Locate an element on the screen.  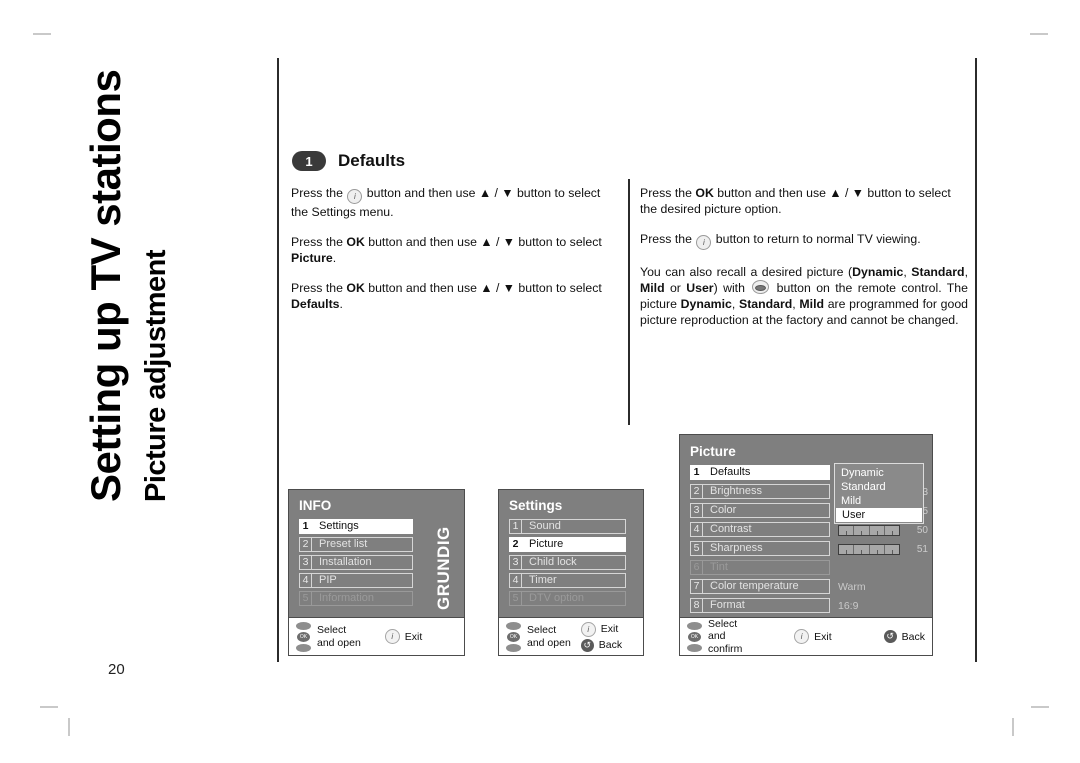
osd-info-exit-label: Exit is located at coordinates (413, 636).